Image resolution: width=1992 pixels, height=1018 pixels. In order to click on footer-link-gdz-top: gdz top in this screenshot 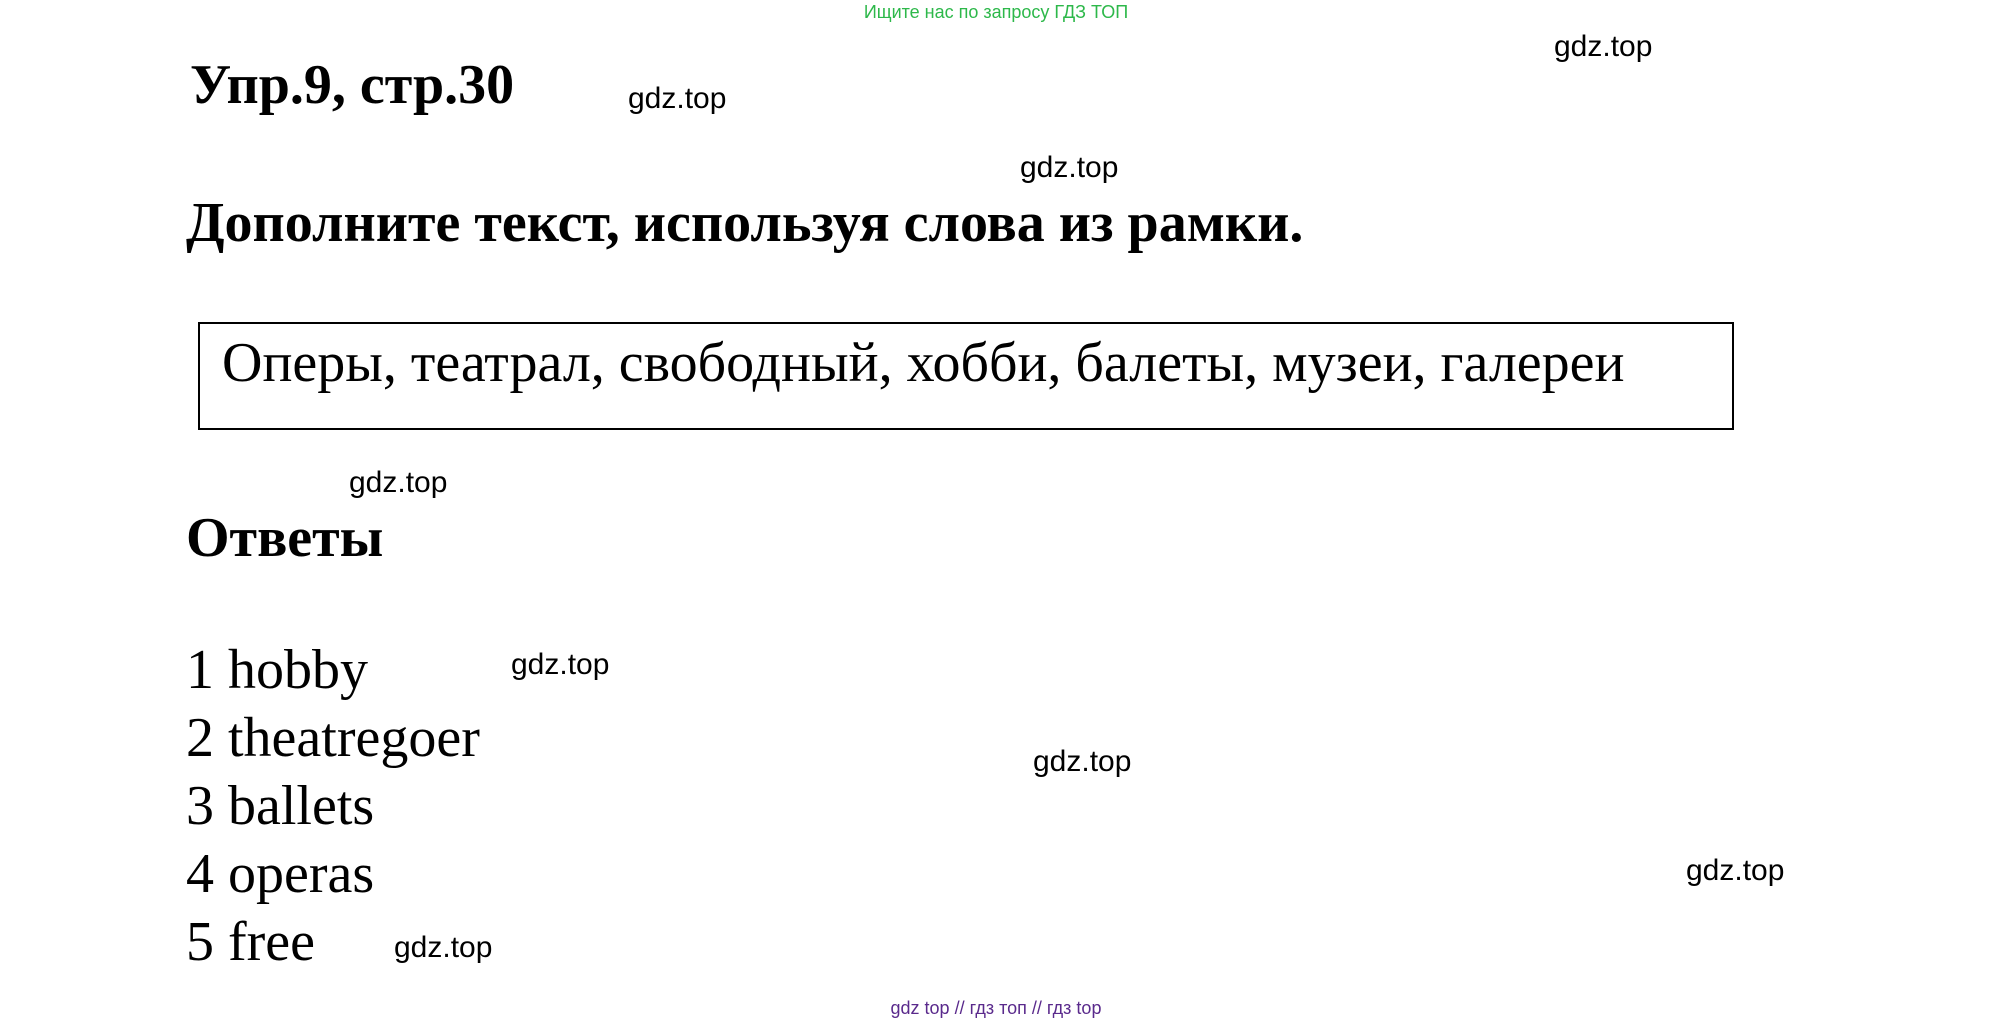, I will do `click(920, 1008)`.